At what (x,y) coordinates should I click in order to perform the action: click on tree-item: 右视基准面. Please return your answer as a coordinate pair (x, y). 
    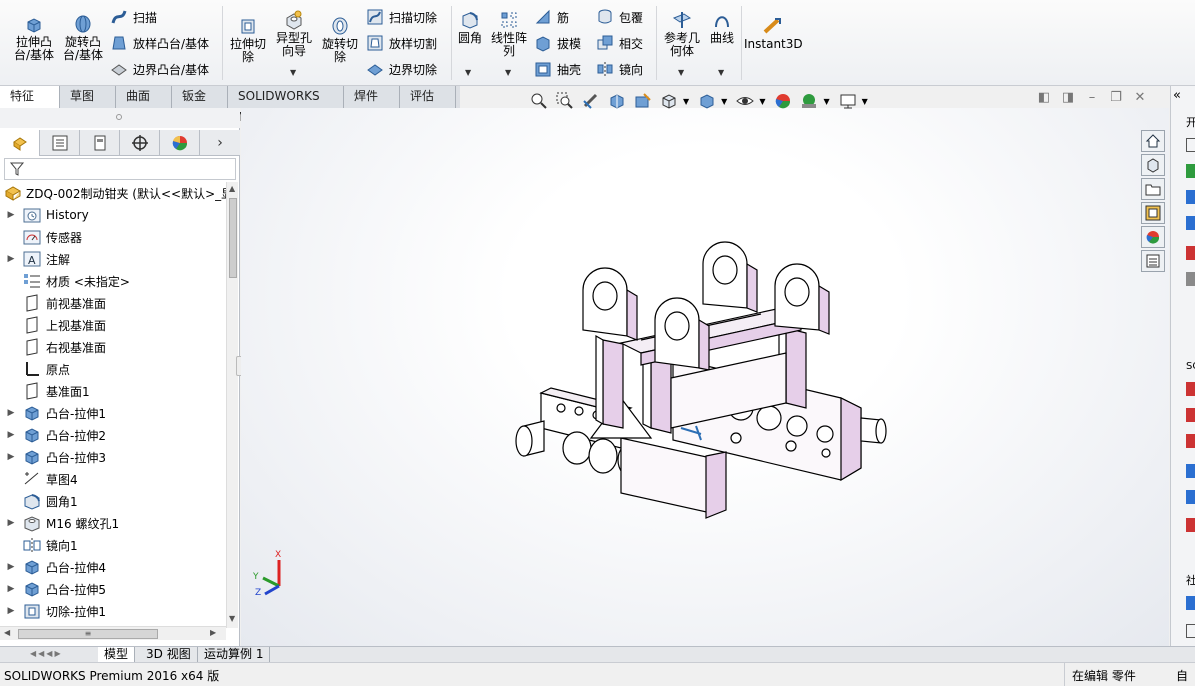
    Looking at the image, I should click on (53, 347).